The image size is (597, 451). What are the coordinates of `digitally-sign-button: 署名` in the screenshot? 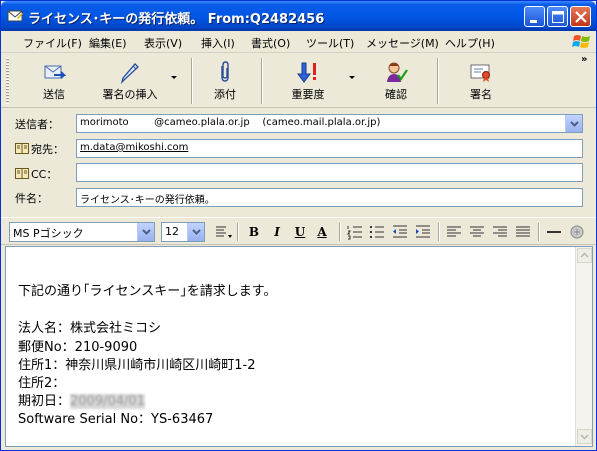 It's located at (481, 81).